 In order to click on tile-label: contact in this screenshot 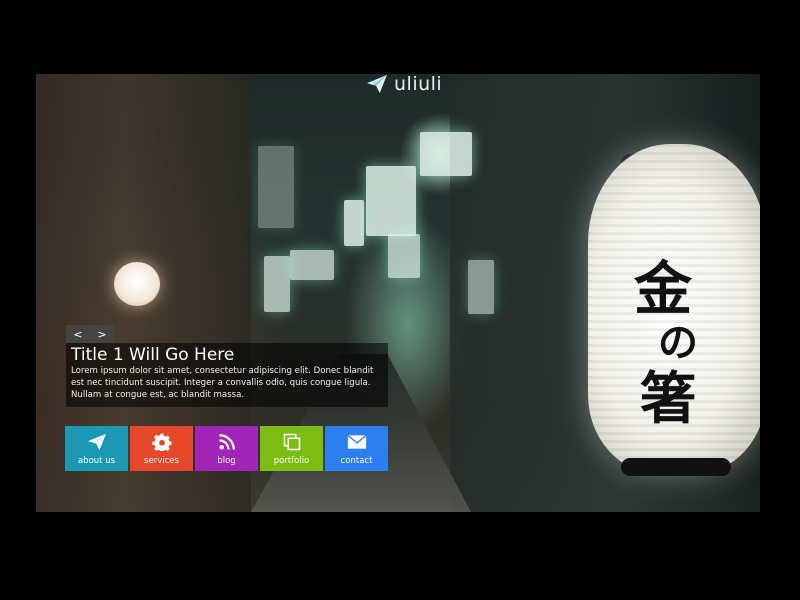, I will do `click(356, 461)`.